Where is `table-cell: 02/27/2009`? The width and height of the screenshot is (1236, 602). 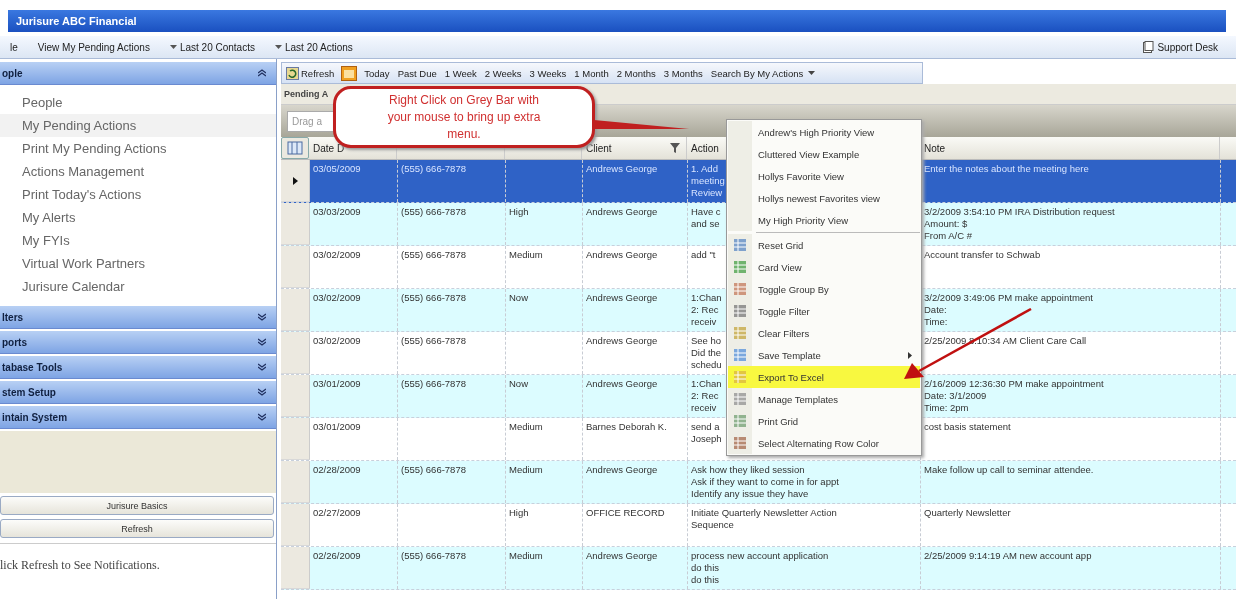 table-cell: 02/27/2009 is located at coordinates (337, 512).